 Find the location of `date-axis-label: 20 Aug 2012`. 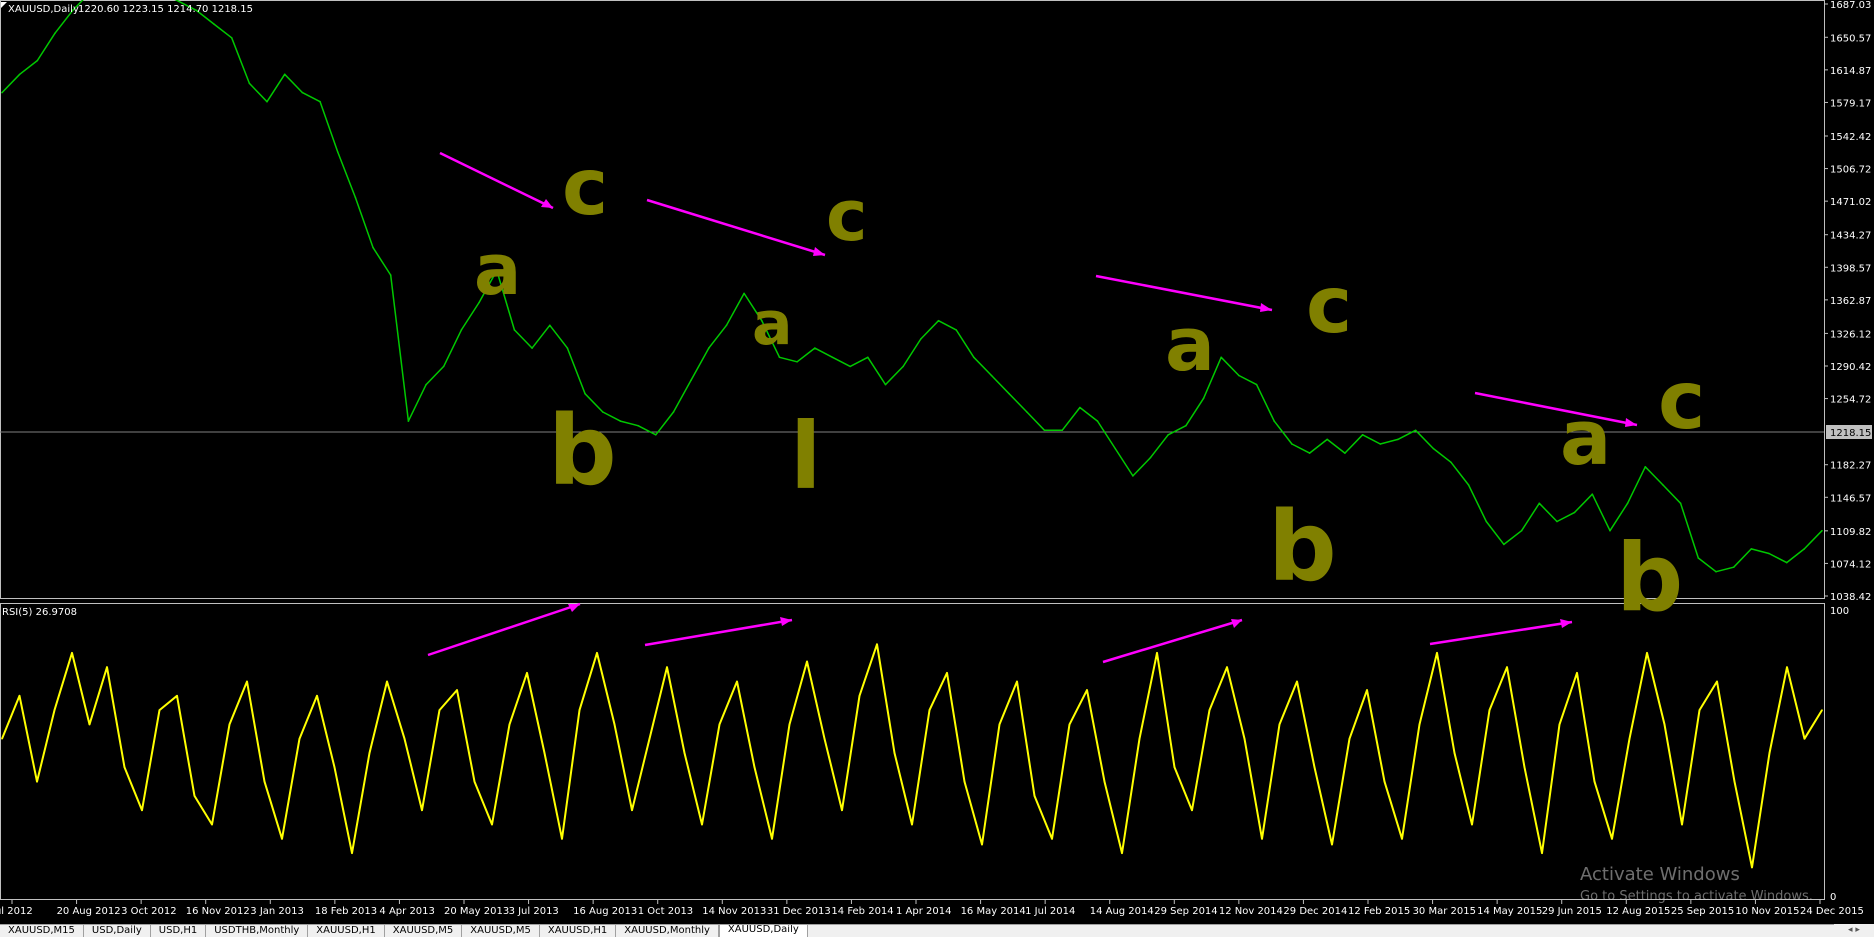

date-axis-label: 20 Aug 2012 is located at coordinates (89, 911).